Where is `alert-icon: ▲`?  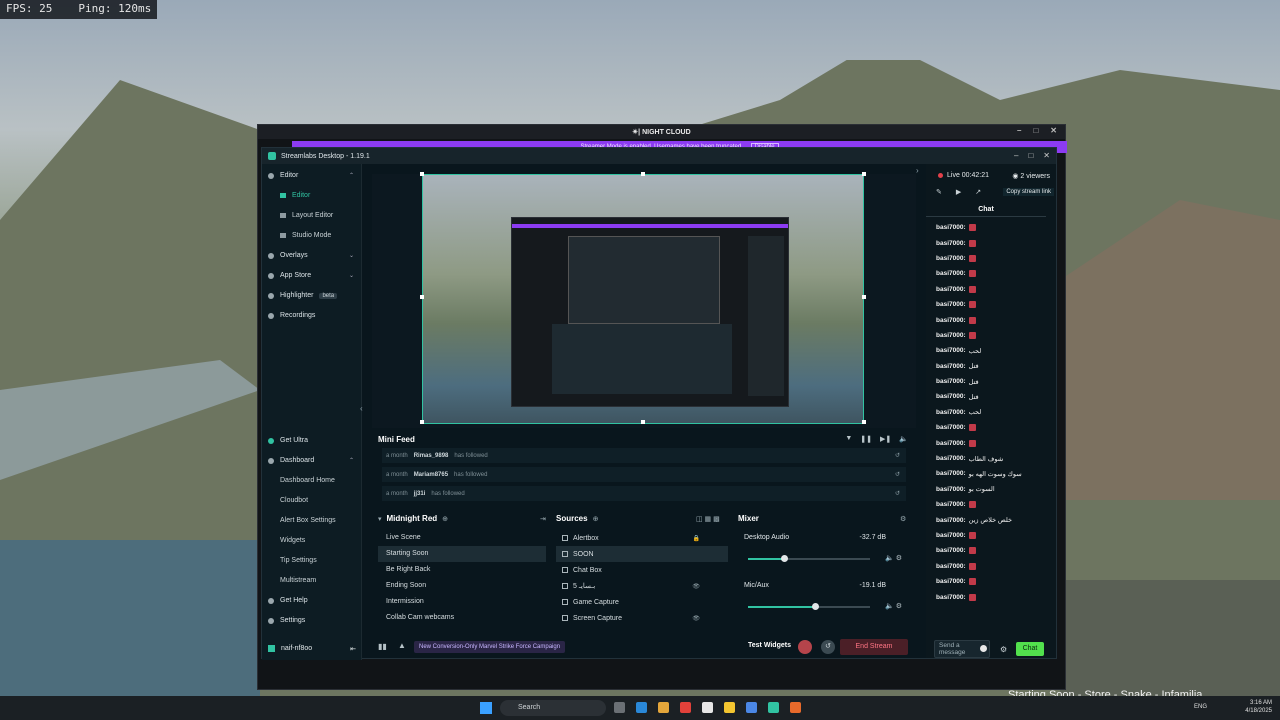
alert-icon: ▲ is located at coordinates (402, 645).